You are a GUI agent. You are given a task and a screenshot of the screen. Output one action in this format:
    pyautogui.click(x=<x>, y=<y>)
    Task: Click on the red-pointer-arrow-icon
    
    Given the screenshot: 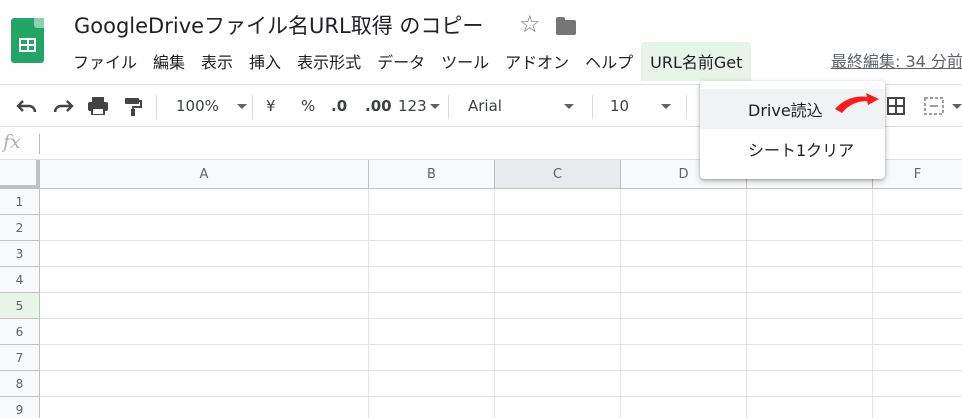 What is the action you would take?
    pyautogui.click(x=857, y=103)
    